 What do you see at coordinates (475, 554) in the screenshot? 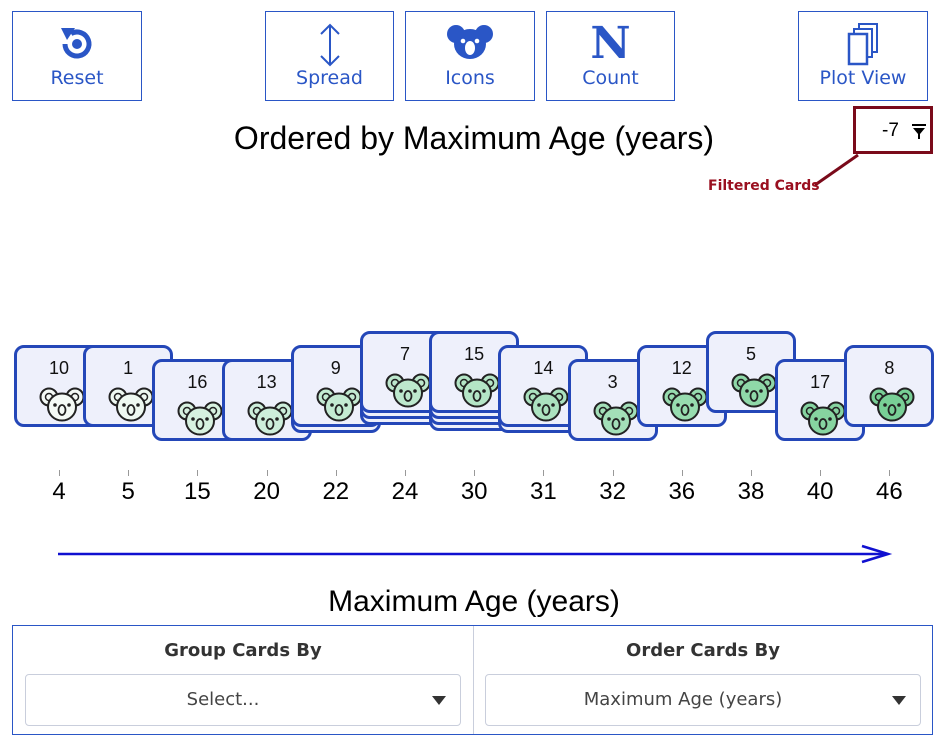
I see `direction-arrow` at bounding box center [475, 554].